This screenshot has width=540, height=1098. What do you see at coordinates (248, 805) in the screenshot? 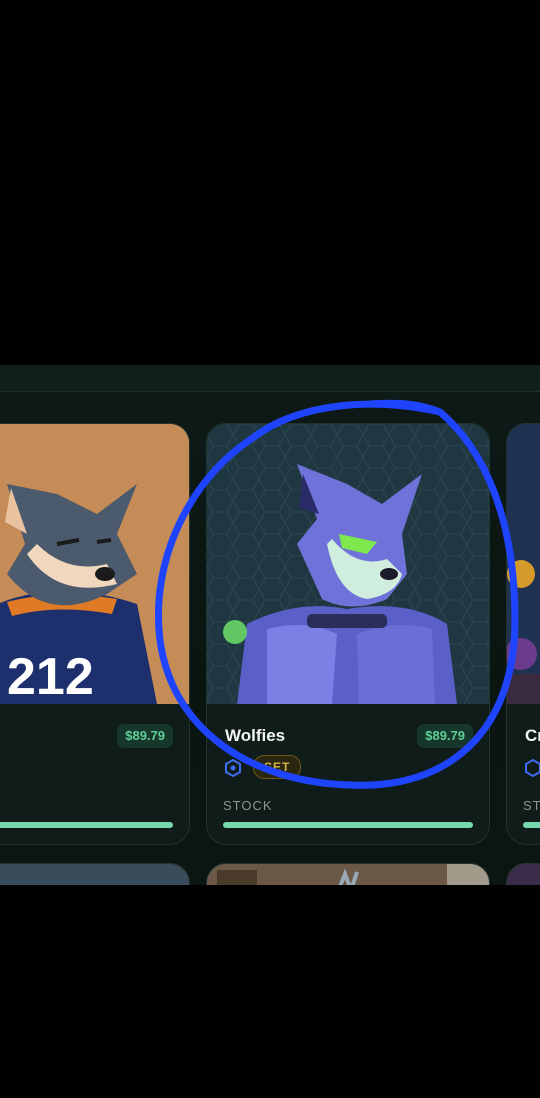
I see `stock-label: STOCK` at bounding box center [248, 805].